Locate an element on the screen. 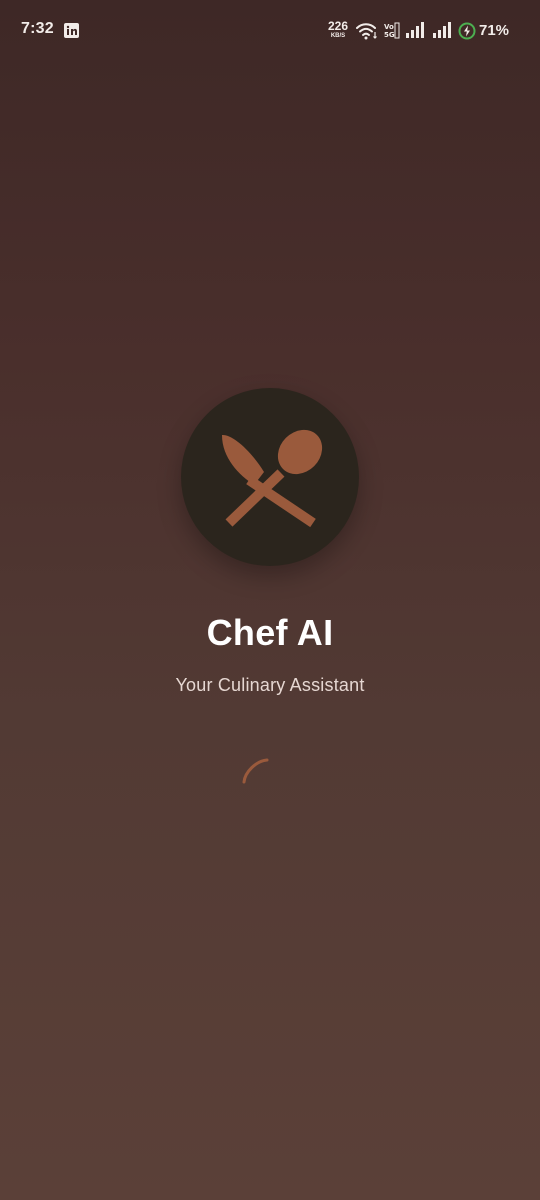 The width and height of the screenshot is (540, 1200). wifi-icon is located at coordinates (367, 31).